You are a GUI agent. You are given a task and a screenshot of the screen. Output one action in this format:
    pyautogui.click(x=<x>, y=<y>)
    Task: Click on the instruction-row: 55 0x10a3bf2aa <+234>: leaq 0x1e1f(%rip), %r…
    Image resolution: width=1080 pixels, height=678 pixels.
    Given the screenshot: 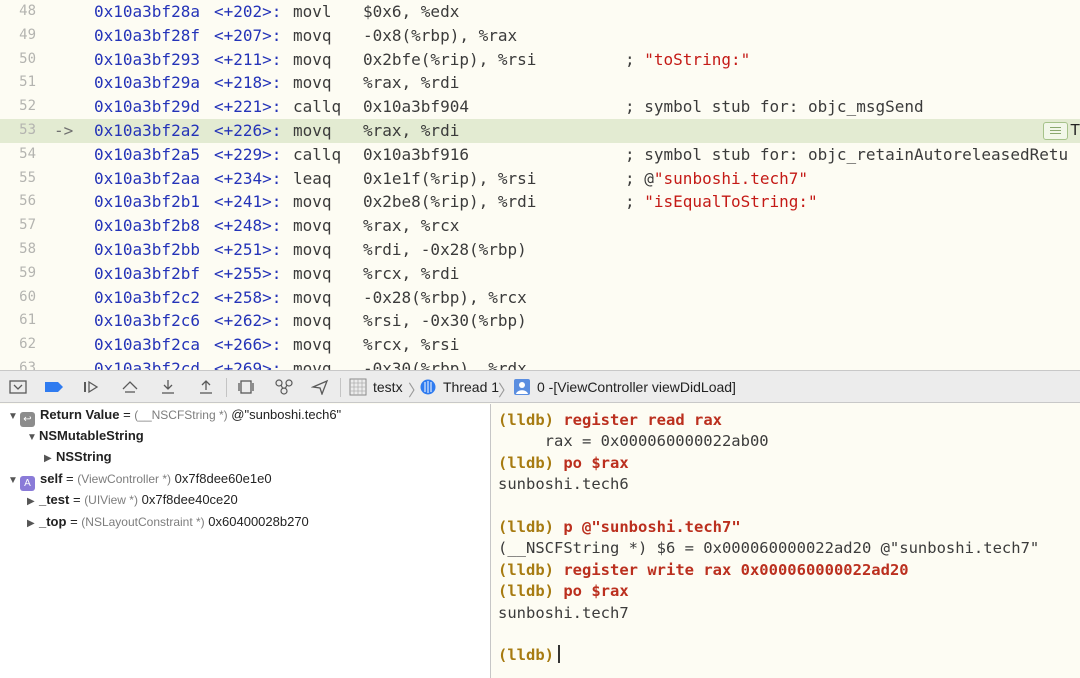 What is the action you would take?
    pyautogui.click(x=540, y=179)
    